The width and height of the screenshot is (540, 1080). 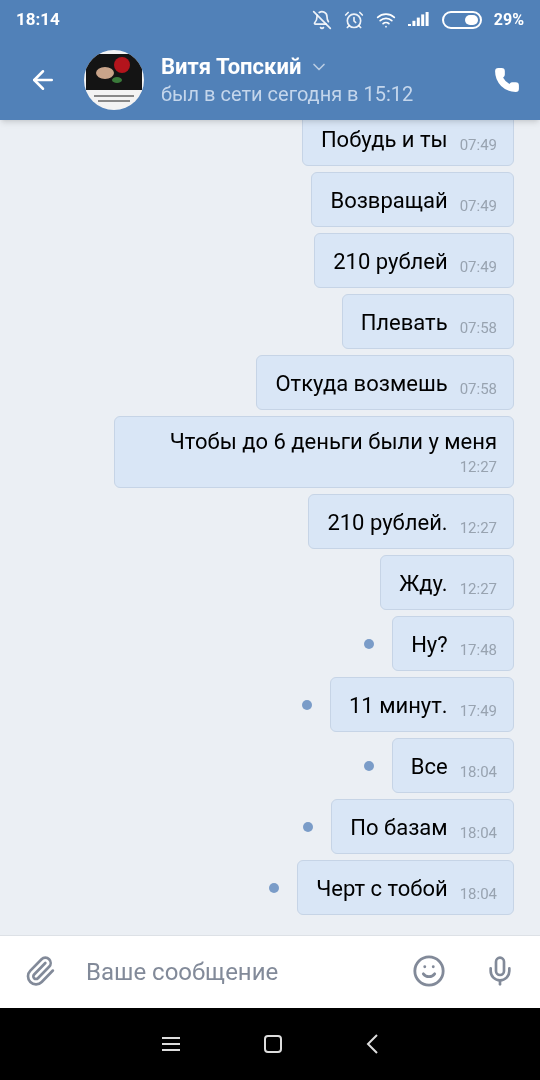 What do you see at coordinates (38, 20) in the screenshot?
I see `status-time: 18:14` at bounding box center [38, 20].